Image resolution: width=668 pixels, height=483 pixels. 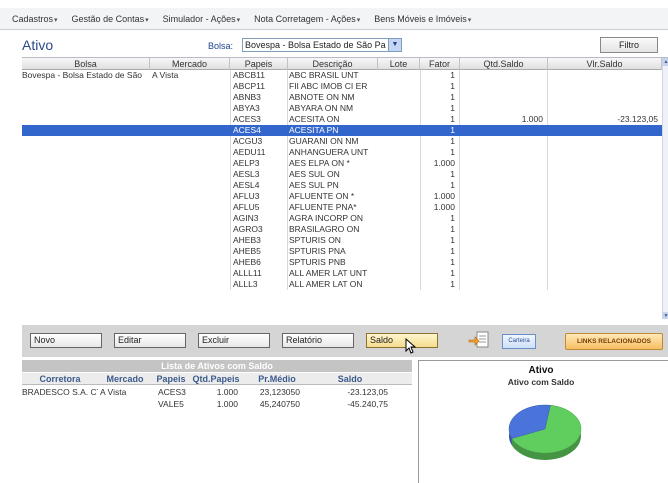 I want to click on relatorio-button: Relatório, so click(x=318, y=340).